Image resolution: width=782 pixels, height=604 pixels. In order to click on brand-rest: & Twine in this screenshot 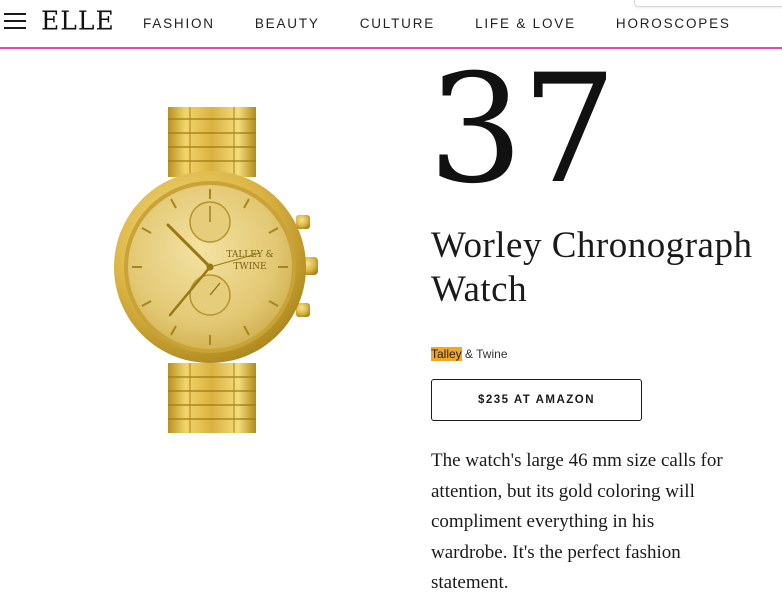, I will do `click(484, 354)`.